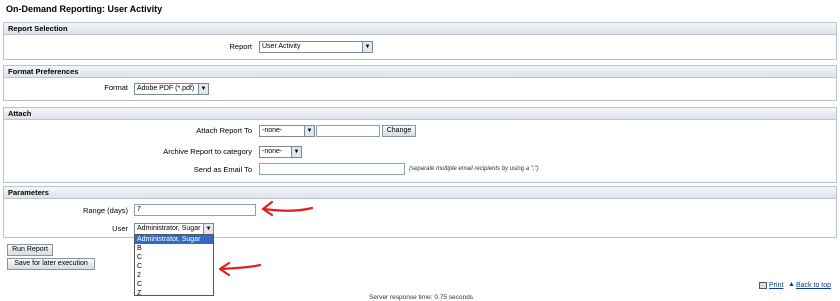 This screenshot has height=301, width=840. What do you see at coordinates (287, 208) in the screenshot?
I see `annotation-arrow-range` at bounding box center [287, 208].